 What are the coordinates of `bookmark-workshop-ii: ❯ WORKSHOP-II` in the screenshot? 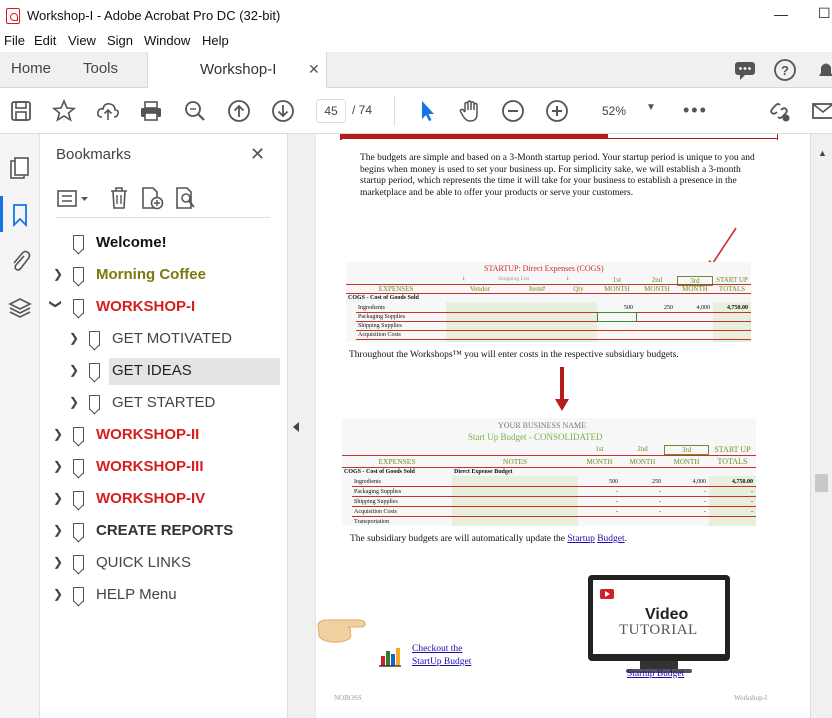 It's located at (163, 435).